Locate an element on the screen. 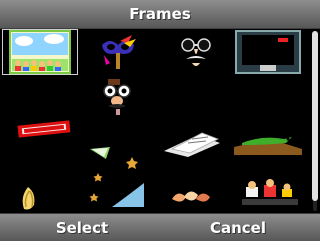 This screenshot has height=241, width=320. party-characters-frame-icon is located at coordinates (270, 192).